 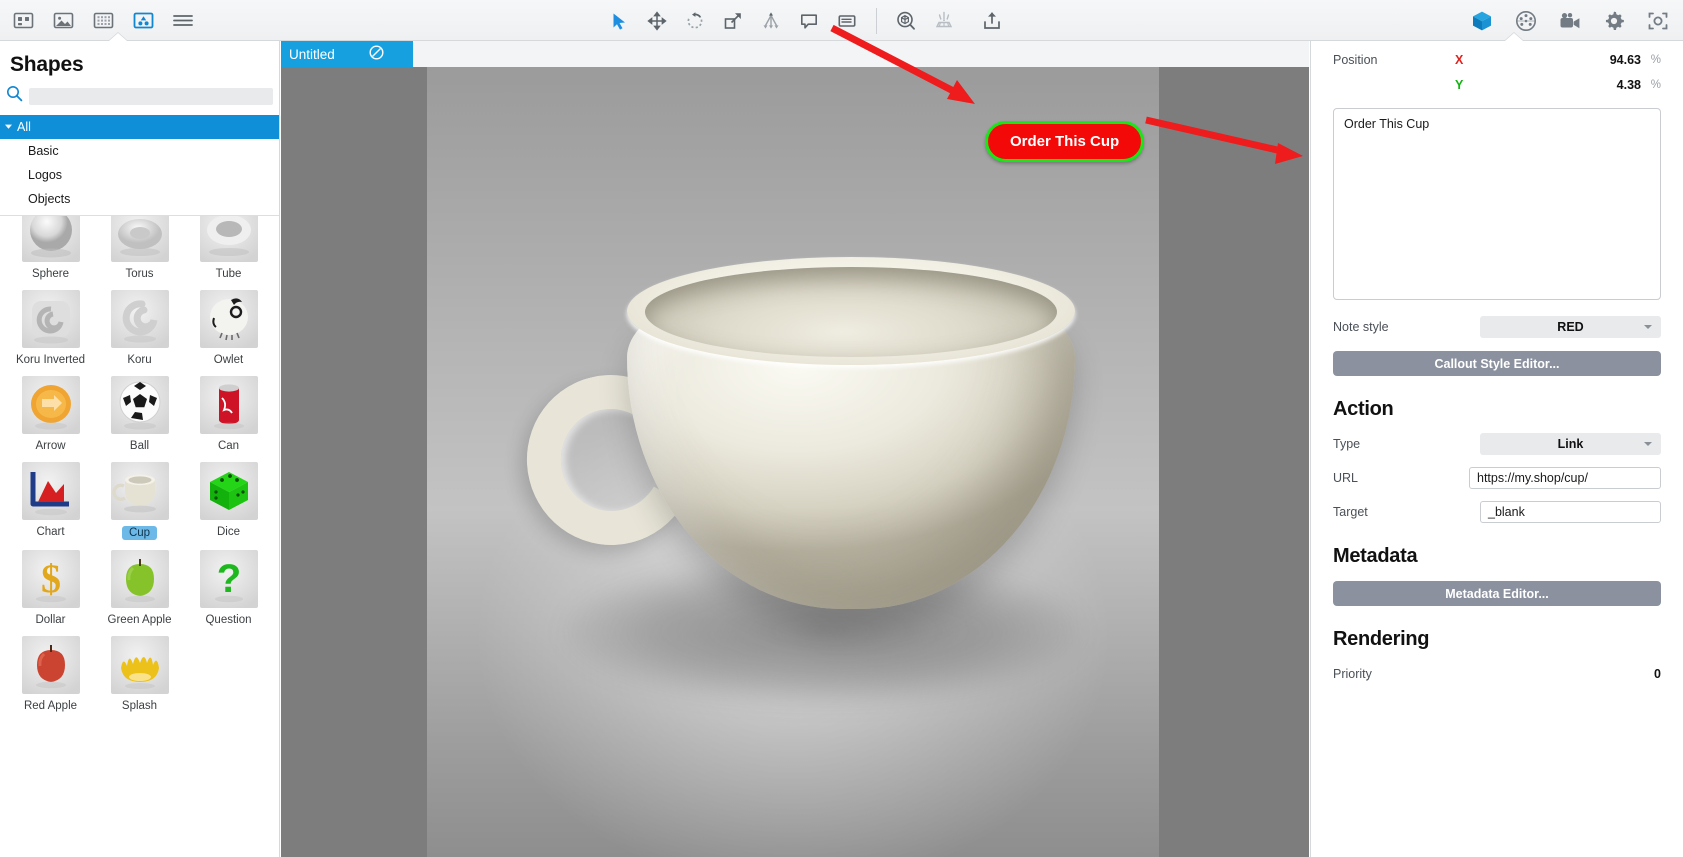 I want to click on cup-thumb, so click(x=139, y=491).